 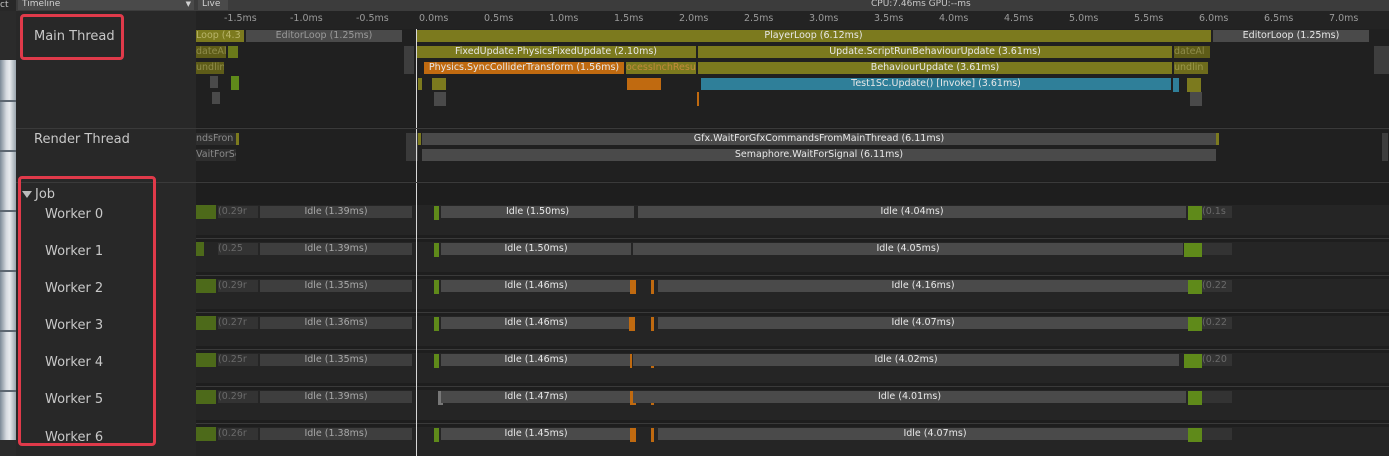 What do you see at coordinates (1214, 18) in the screenshot?
I see `ruler-tick: 6.0ms` at bounding box center [1214, 18].